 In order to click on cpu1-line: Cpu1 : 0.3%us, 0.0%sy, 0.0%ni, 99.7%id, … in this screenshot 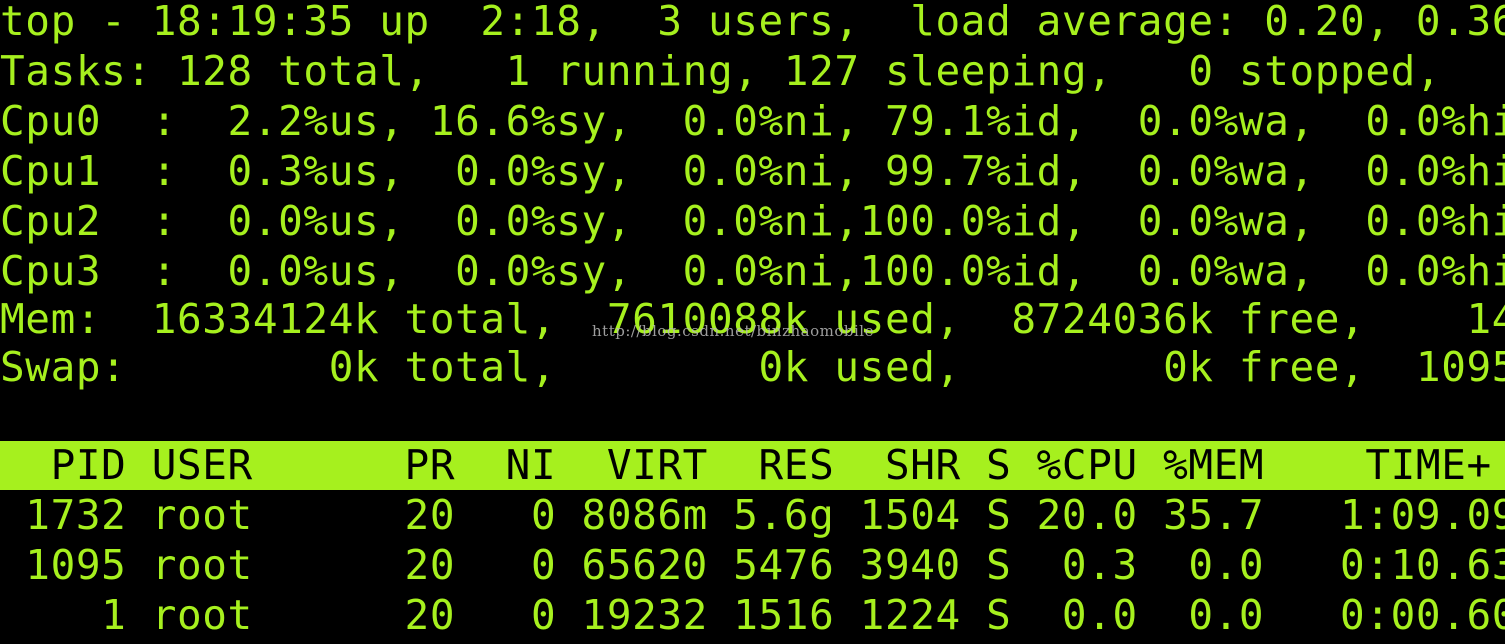, I will do `click(752, 171)`.